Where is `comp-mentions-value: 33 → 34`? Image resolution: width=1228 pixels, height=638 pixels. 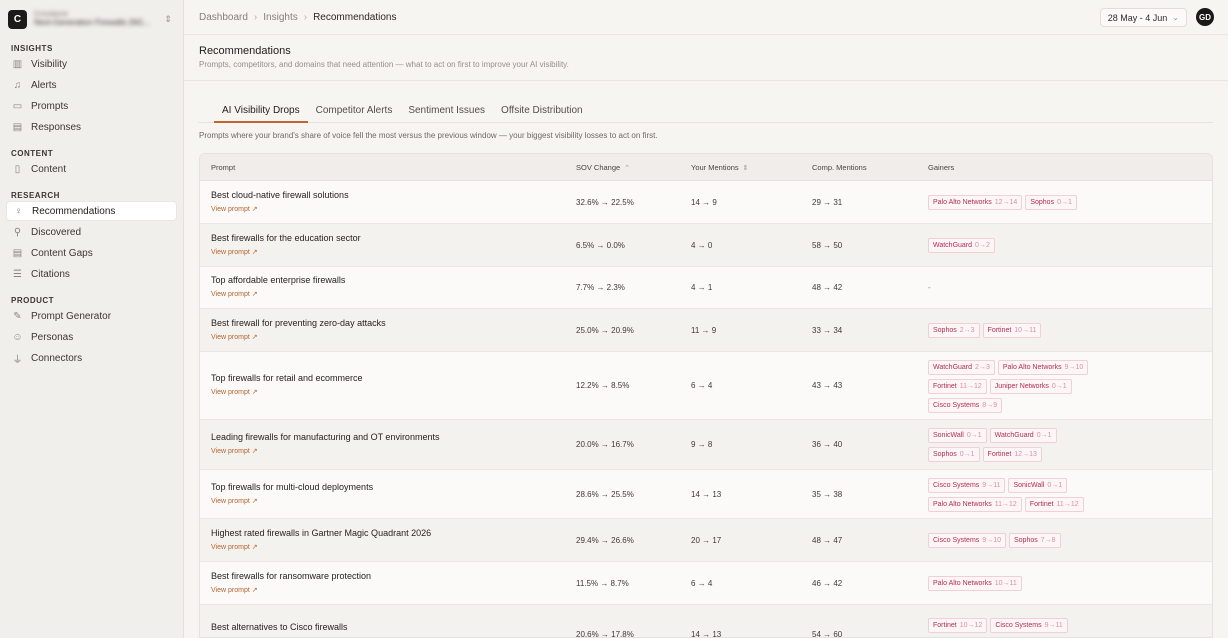
comp-mentions-value: 33 → 34 is located at coordinates (827, 330).